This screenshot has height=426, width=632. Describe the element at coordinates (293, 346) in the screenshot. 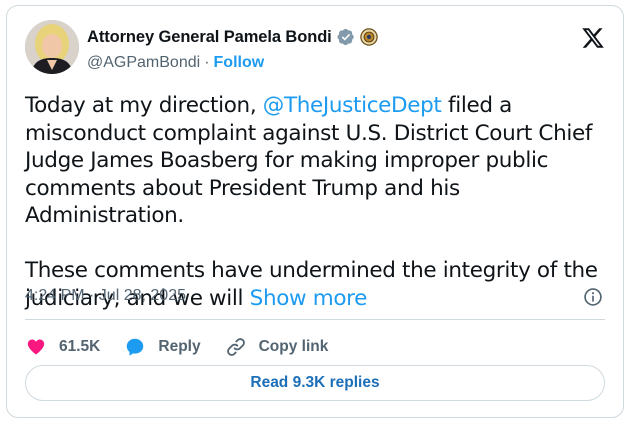

I see `copy-link-label: Copy link` at that location.